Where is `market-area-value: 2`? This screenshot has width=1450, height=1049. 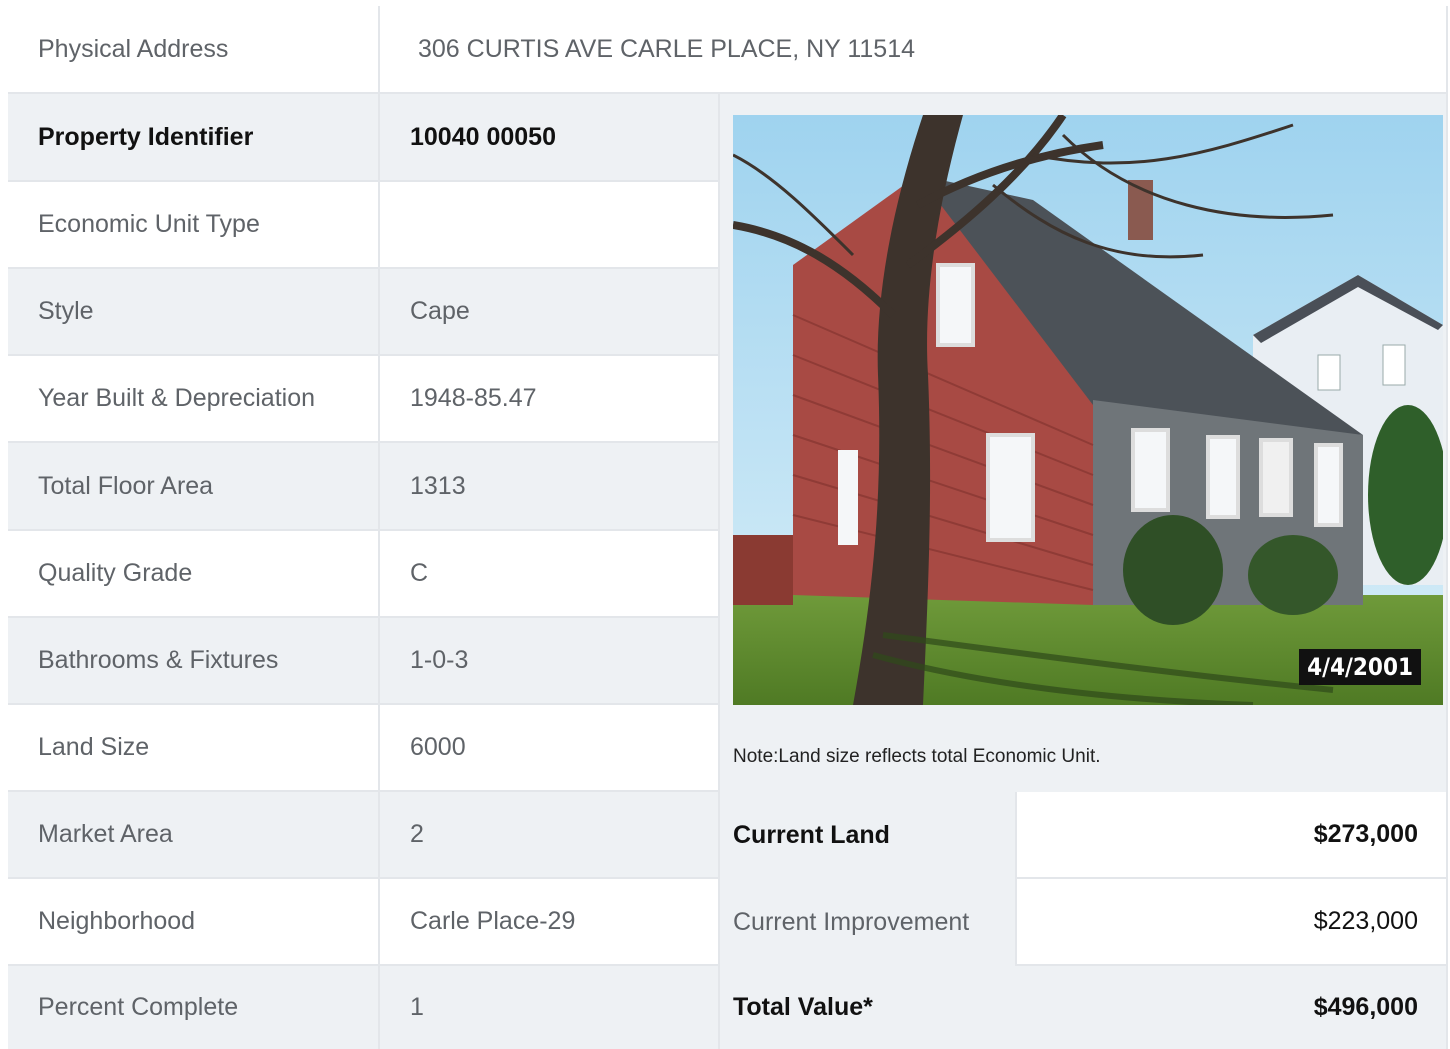 market-area-value: 2 is located at coordinates (550, 835).